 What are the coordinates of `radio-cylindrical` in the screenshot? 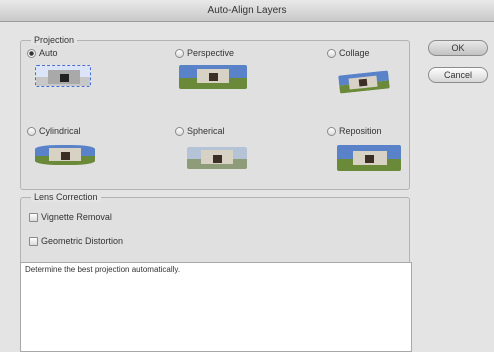 It's located at (31, 131).